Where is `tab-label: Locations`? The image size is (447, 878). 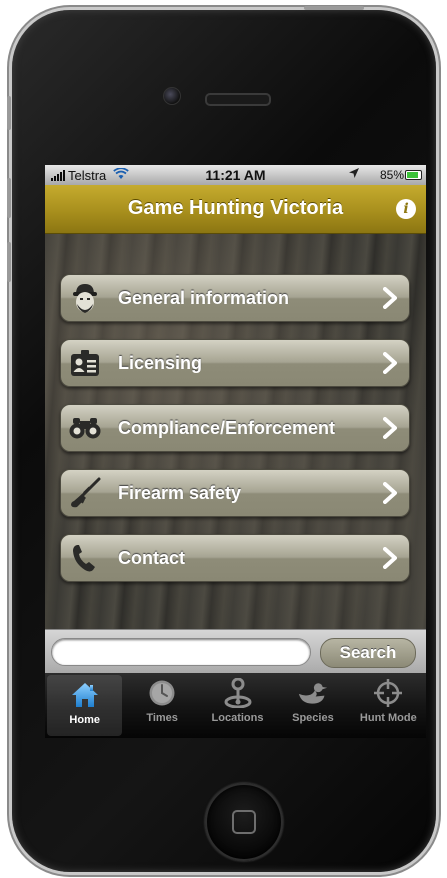
tab-label: Locations is located at coordinates (237, 718).